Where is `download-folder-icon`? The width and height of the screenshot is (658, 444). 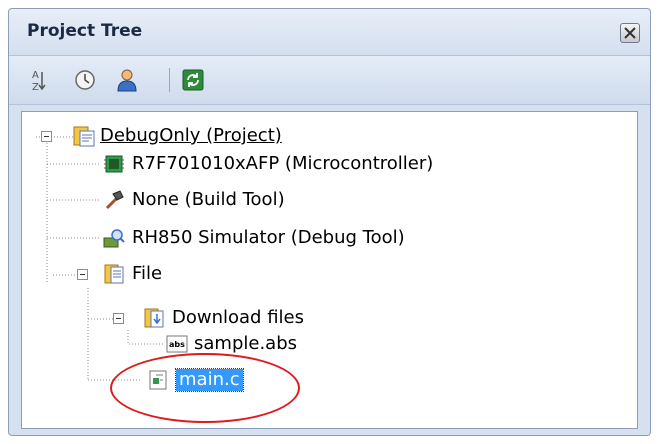 download-folder-icon is located at coordinates (154, 318).